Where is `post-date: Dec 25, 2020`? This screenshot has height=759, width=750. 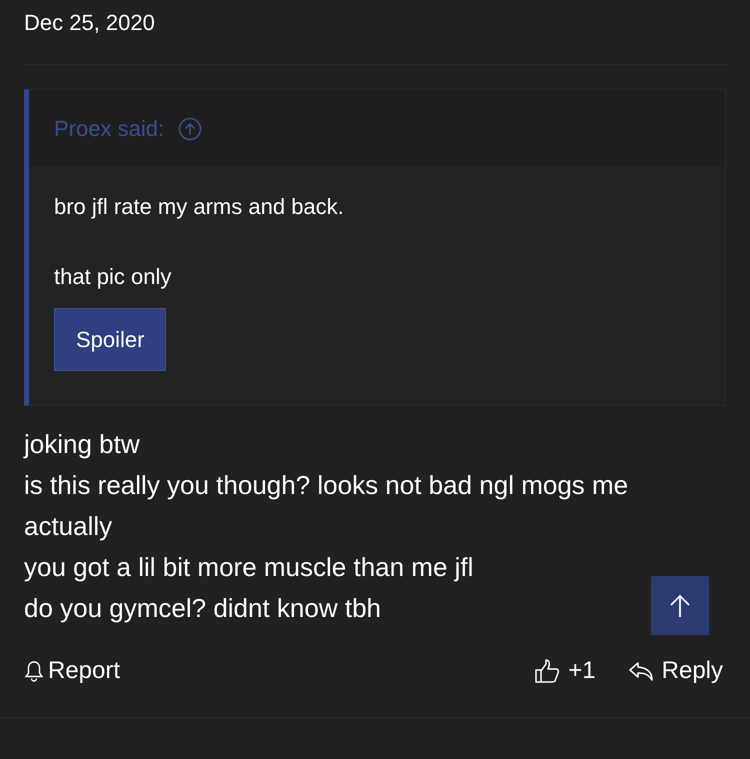 post-date: Dec 25, 2020 is located at coordinates (90, 23).